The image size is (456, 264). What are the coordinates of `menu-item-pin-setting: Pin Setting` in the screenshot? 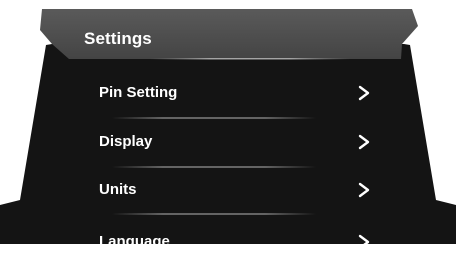 It's located at (230, 93).